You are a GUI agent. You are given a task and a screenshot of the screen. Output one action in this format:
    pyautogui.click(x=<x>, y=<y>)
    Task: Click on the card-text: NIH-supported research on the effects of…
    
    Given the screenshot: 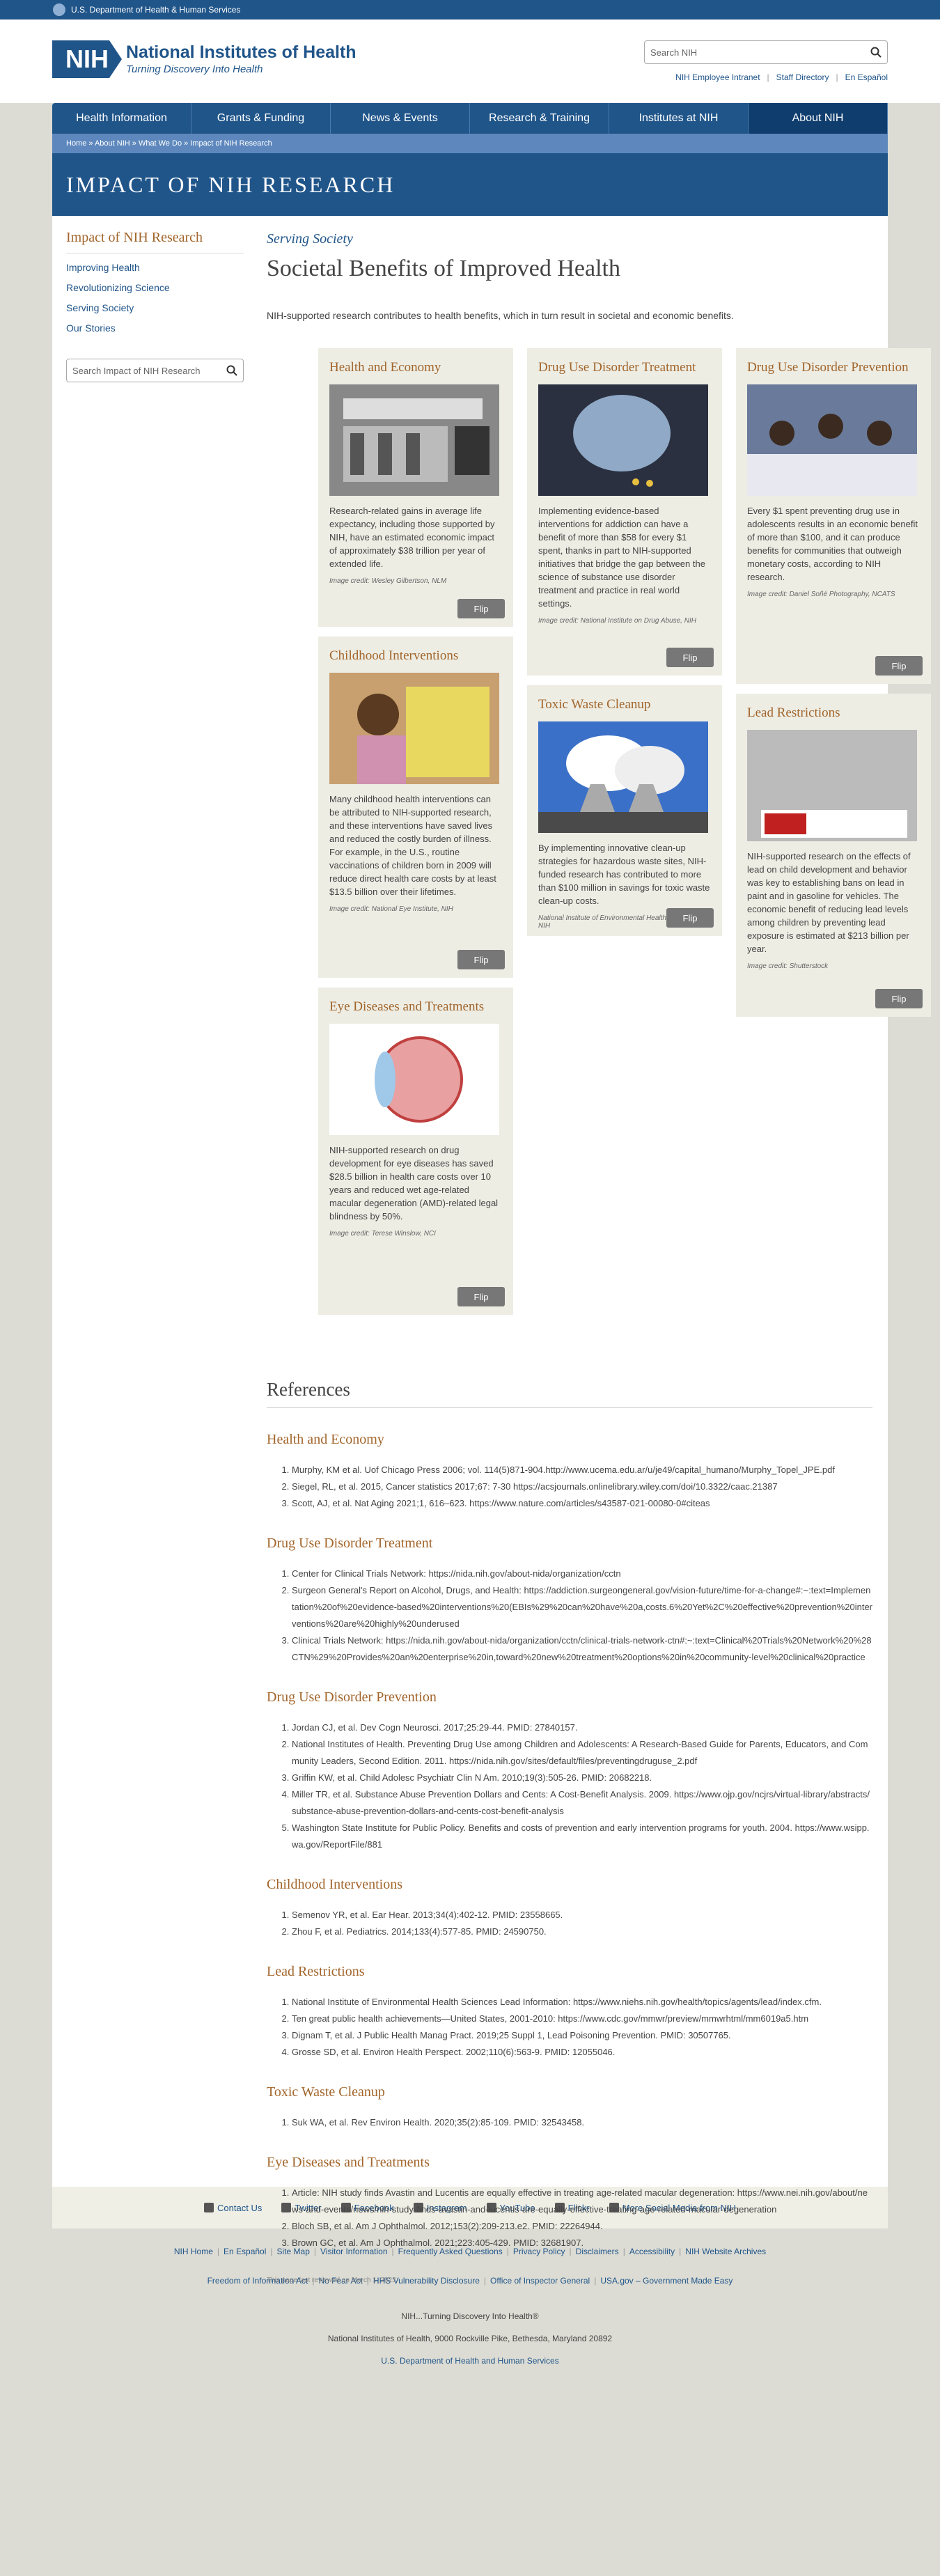 What is the action you would take?
    pyautogui.click(x=829, y=903)
    